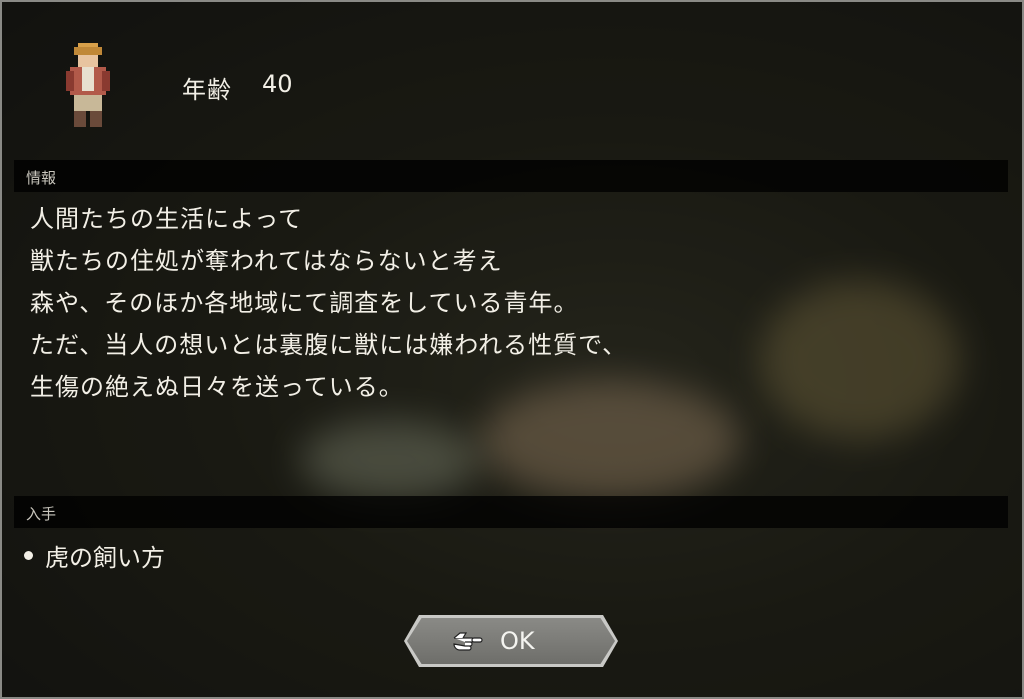  Describe the element at coordinates (41, 178) in the screenshot. I see `info-heading: 情報` at that location.